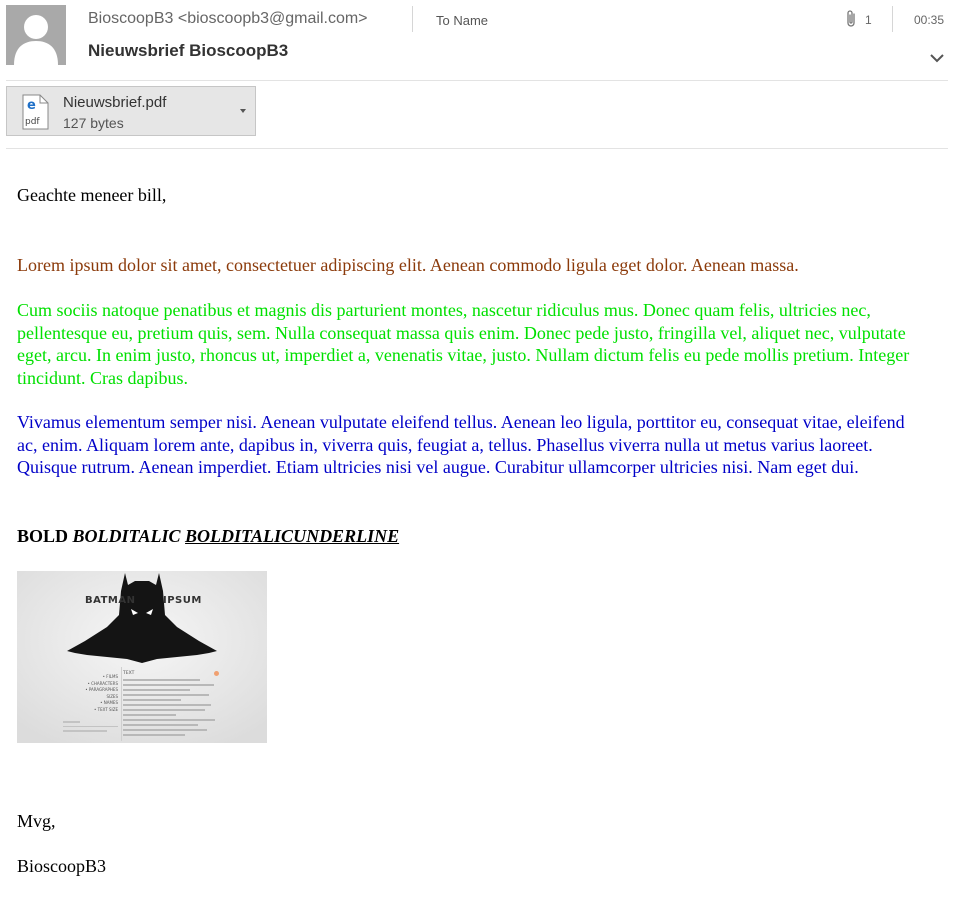  Describe the element at coordinates (292, 536) in the screenshot. I see `bolditalicunderline-text: BOLDITALICUNDERLINE` at that location.